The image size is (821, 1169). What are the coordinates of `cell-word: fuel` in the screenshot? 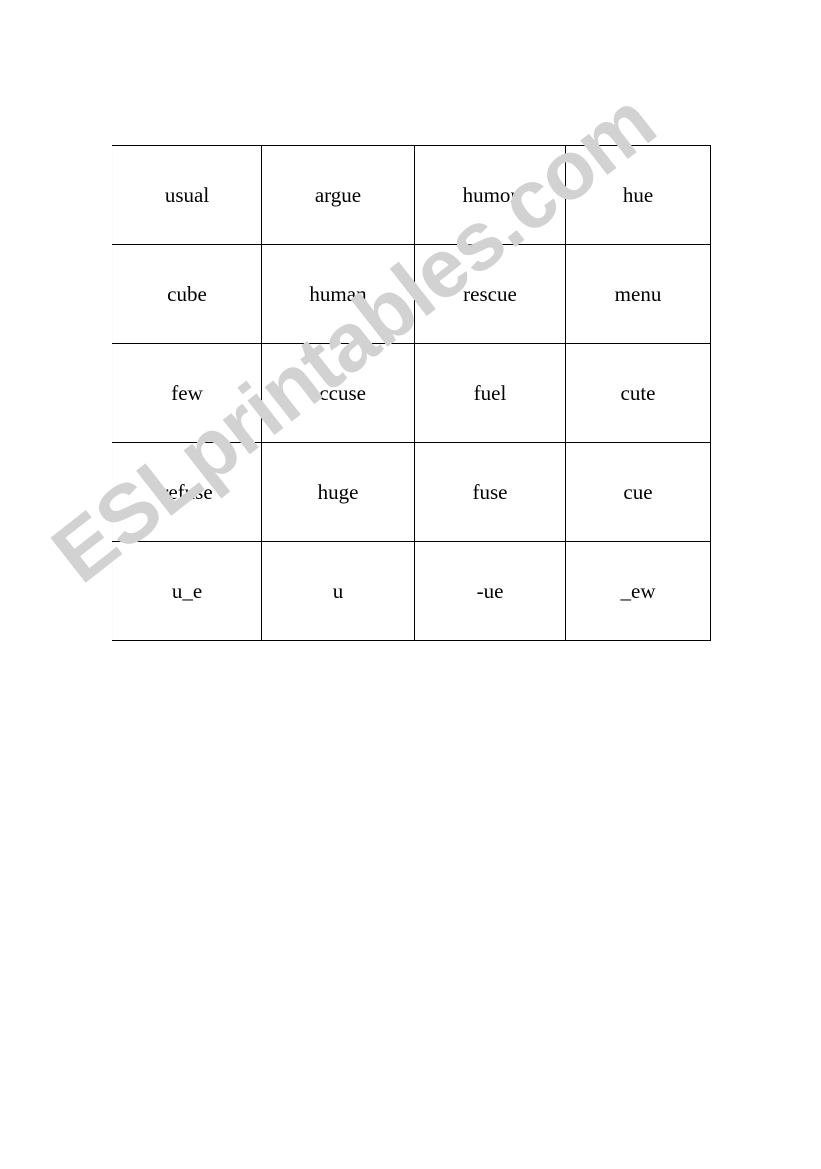 It's located at (490, 392).